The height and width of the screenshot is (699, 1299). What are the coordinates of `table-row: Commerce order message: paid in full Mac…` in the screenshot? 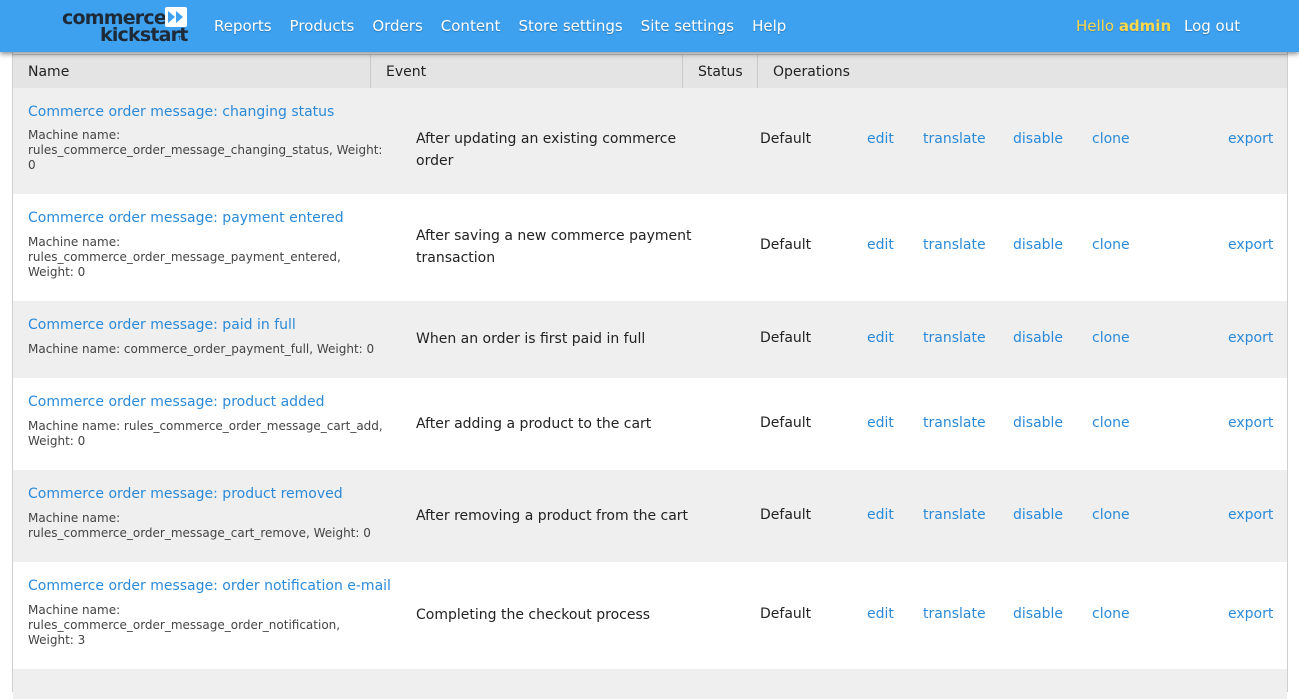 It's located at (650, 339).